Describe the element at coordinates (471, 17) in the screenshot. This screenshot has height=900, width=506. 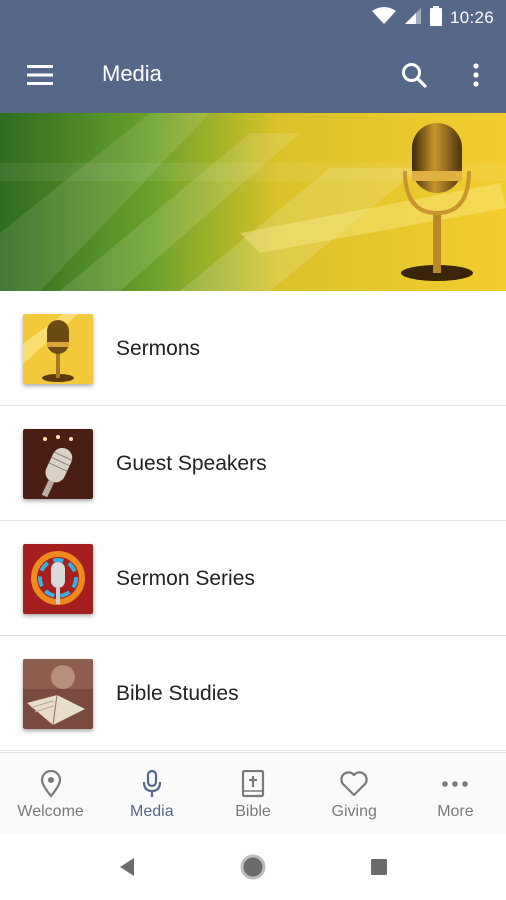
I see `status-time: 10:26` at that location.